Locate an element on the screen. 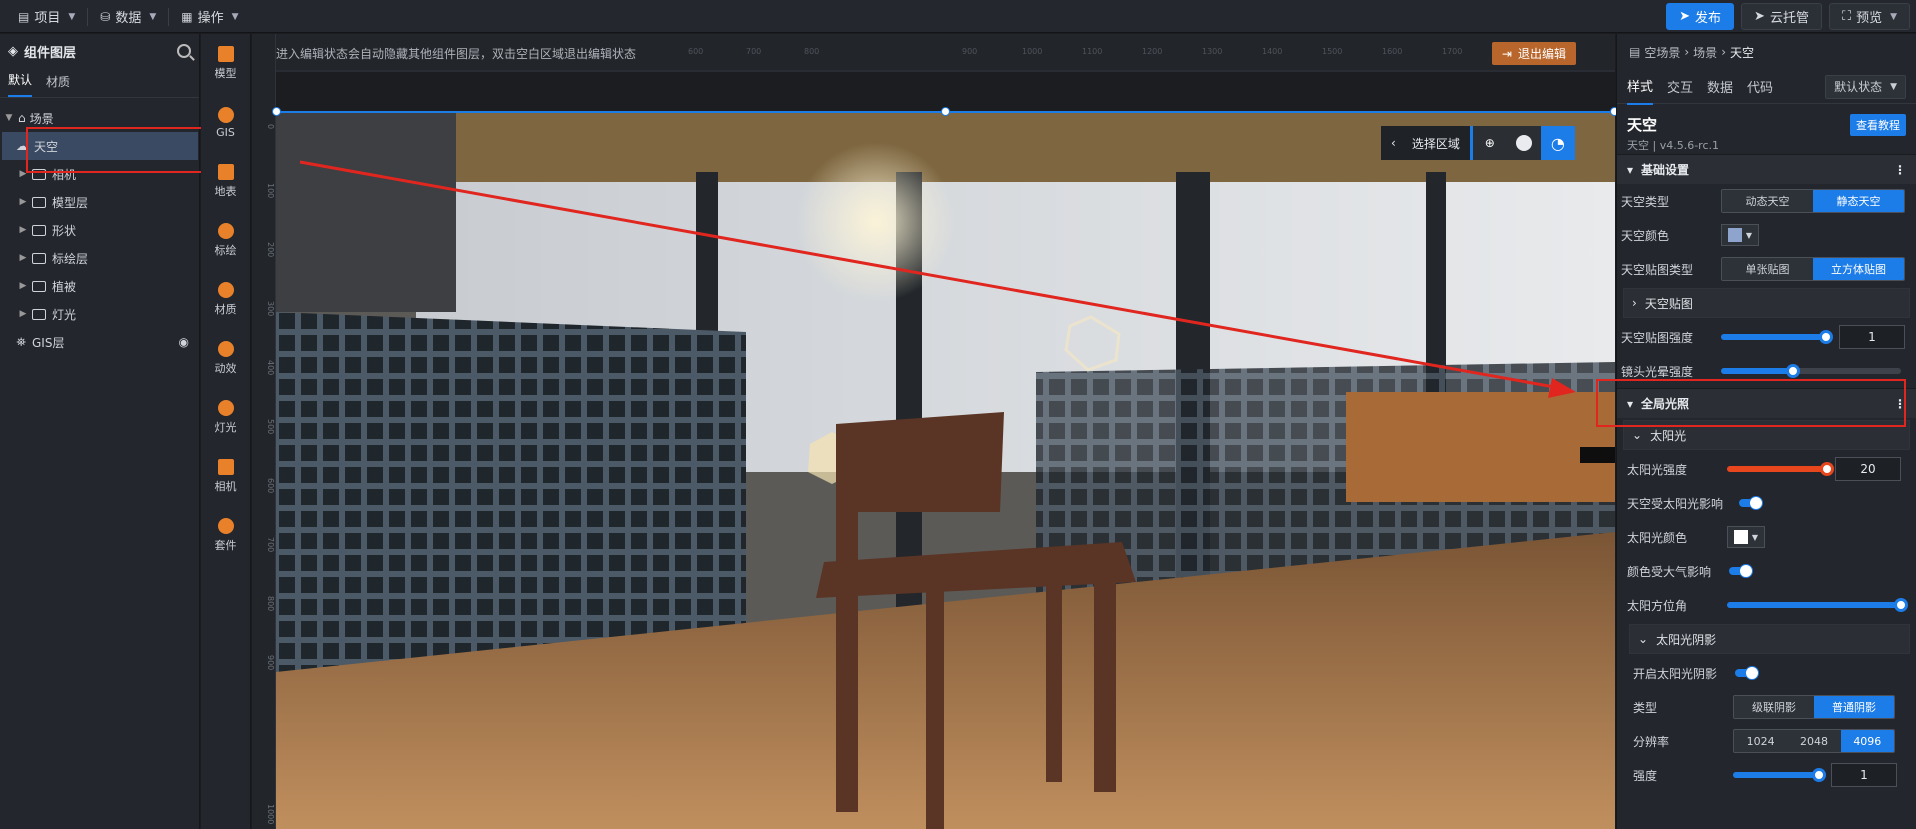  publish-button: ➤ 发布 is located at coordinates (1700, 16).